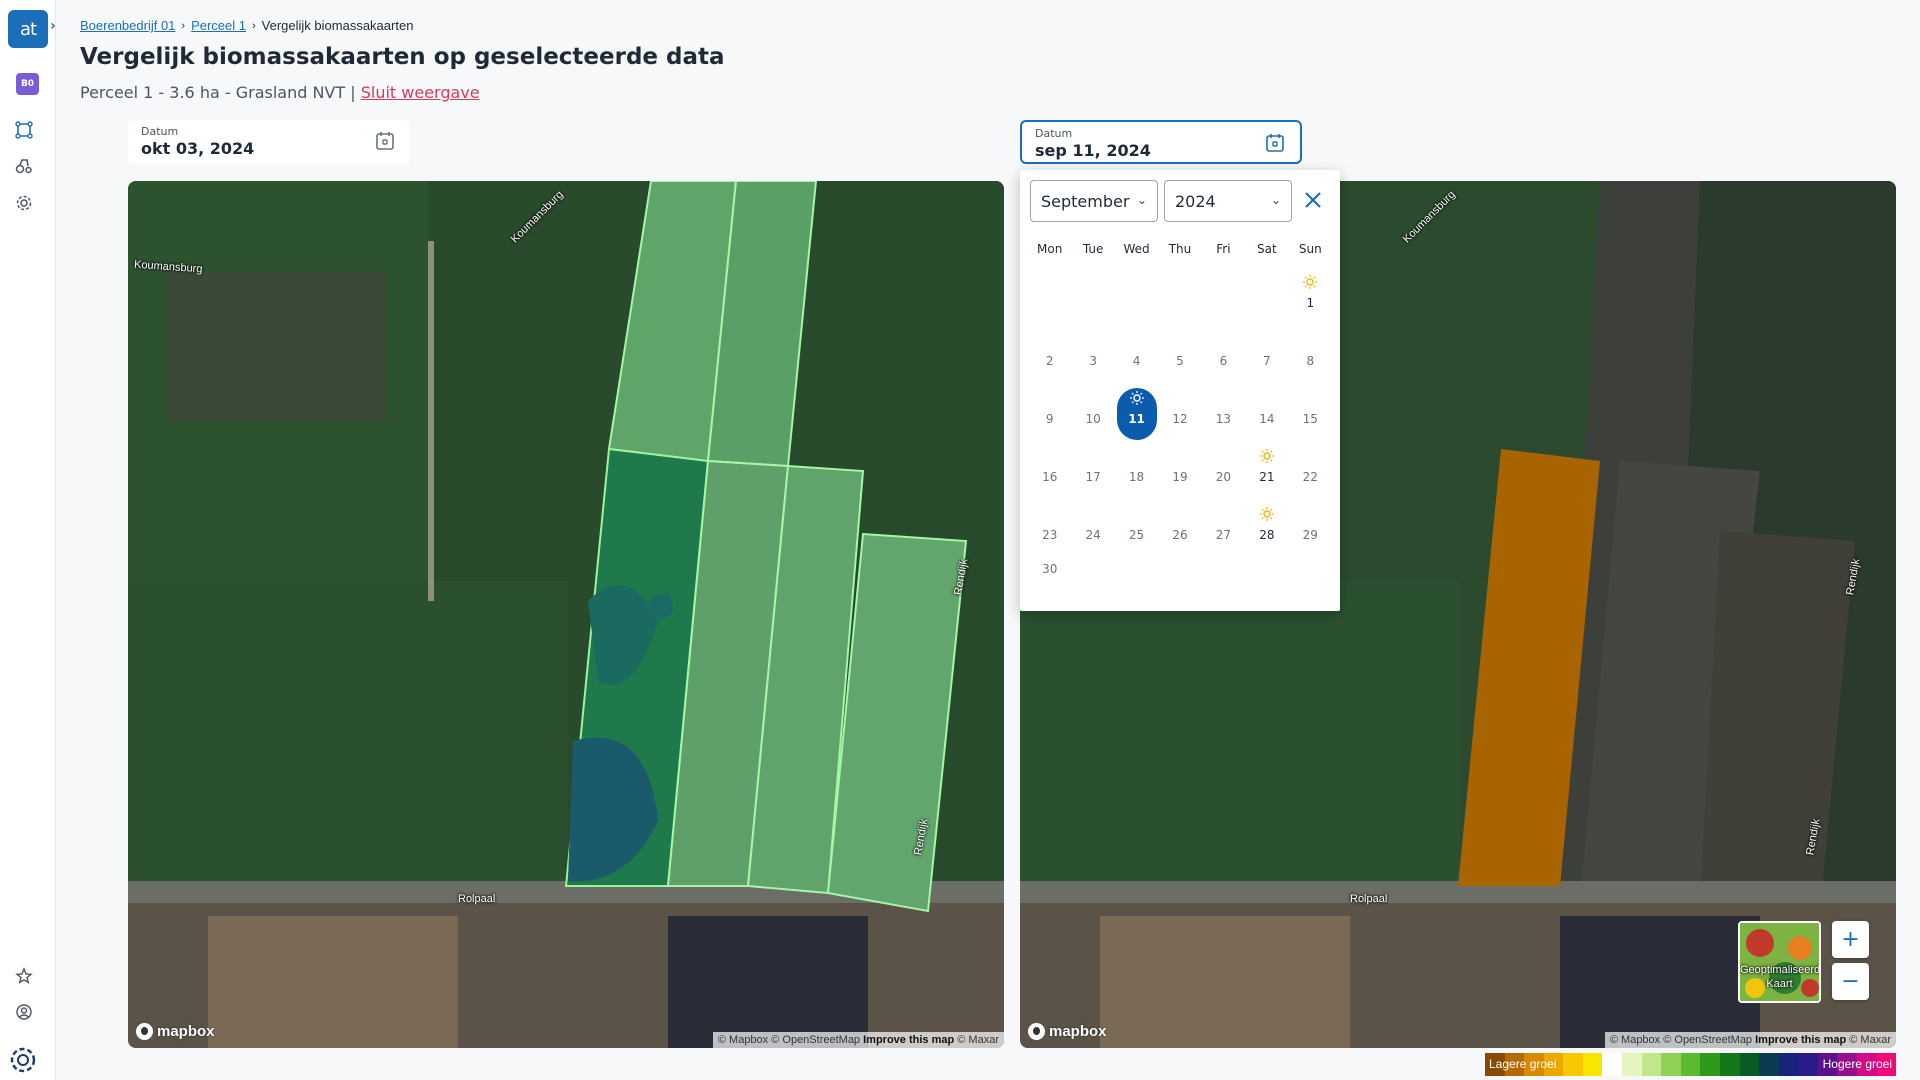  What do you see at coordinates (24, 203) in the screenshot?
I see `settings-icon` at bounding box center [24, 203].